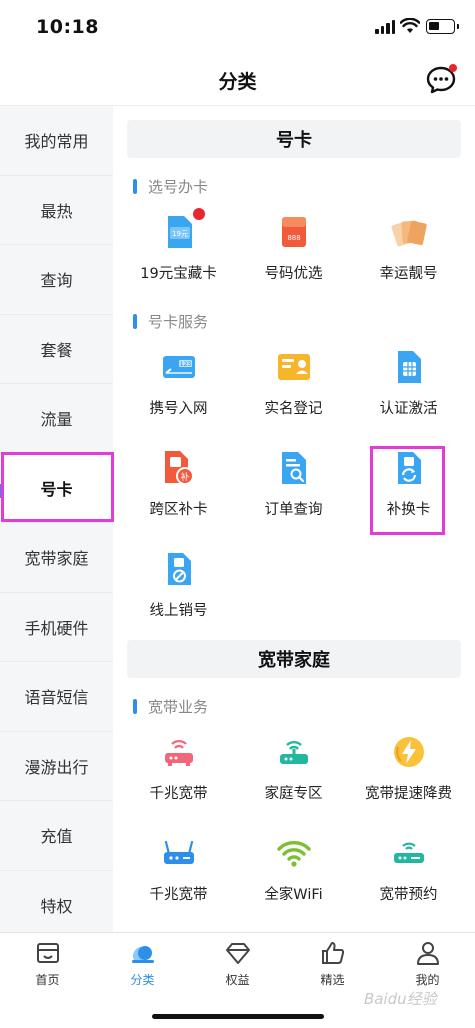  Describe the element at coordinates (183, 229) in the screenshot. I see `sim-19-icon: 19元` at that location.